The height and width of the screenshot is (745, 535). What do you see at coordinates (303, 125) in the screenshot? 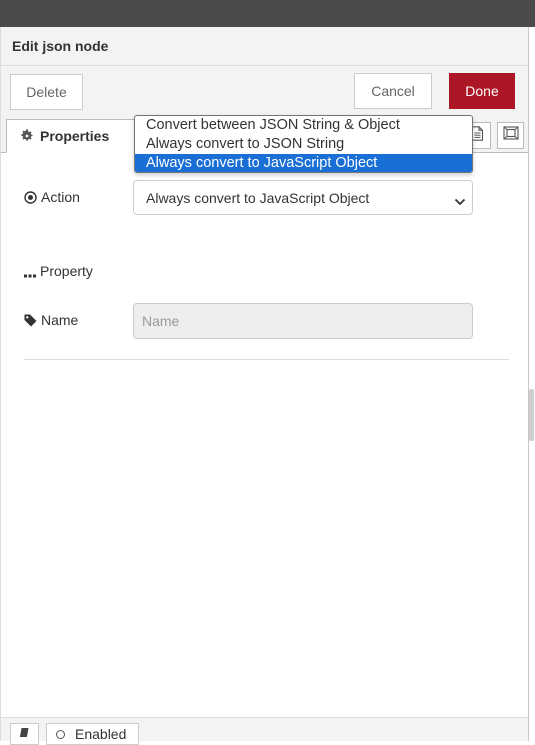
I see `action-option: Convert between JSON String & Object` at bounding box center [303, 125].